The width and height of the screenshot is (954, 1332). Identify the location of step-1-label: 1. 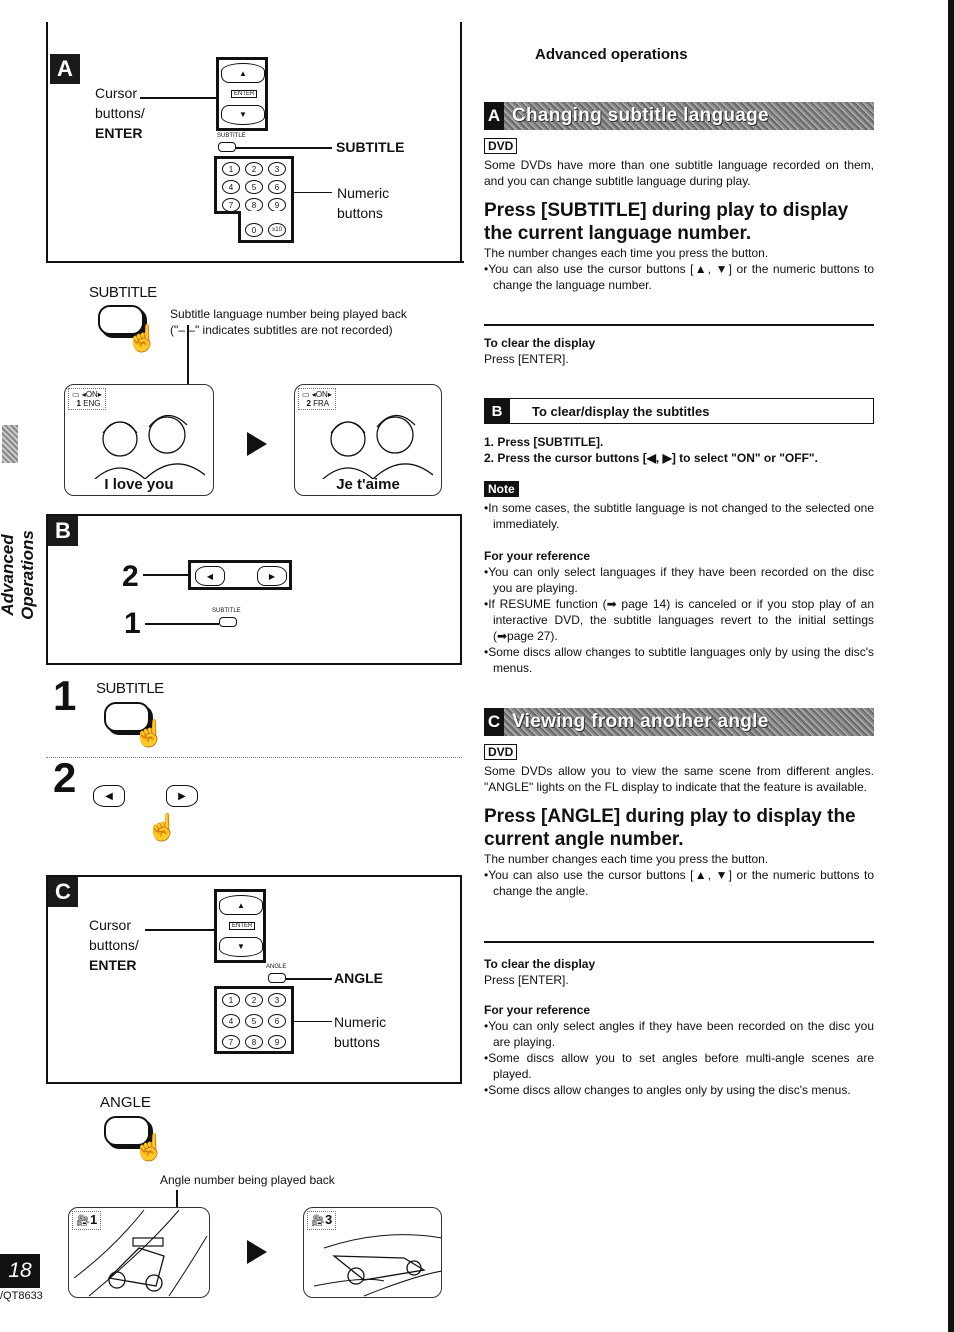
(132, 623).